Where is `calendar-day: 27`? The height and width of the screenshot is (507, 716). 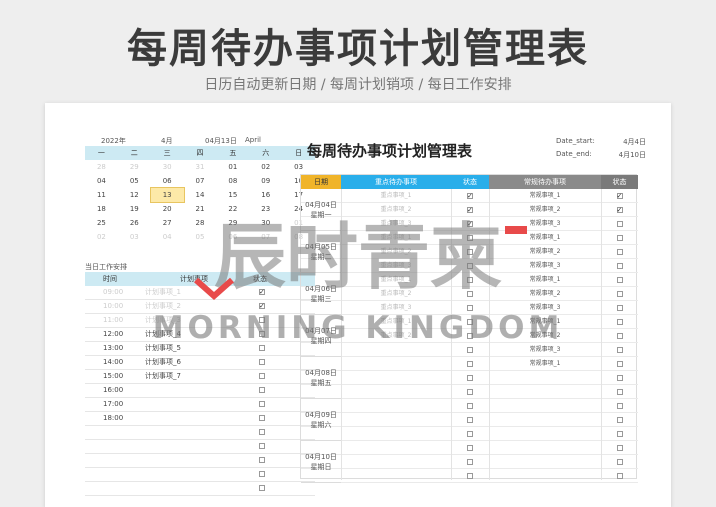
calendar-day: 27 is located at coordinates (167, 223).